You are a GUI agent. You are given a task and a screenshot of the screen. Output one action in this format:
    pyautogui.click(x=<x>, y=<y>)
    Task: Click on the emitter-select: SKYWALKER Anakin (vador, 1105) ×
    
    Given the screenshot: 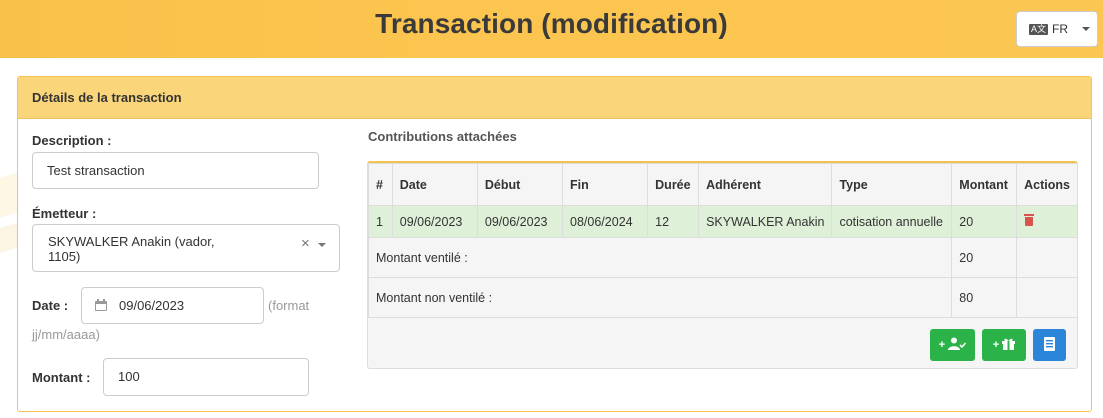 What is the action you would take?
    pyautogui.click(x=186, y=248)
    